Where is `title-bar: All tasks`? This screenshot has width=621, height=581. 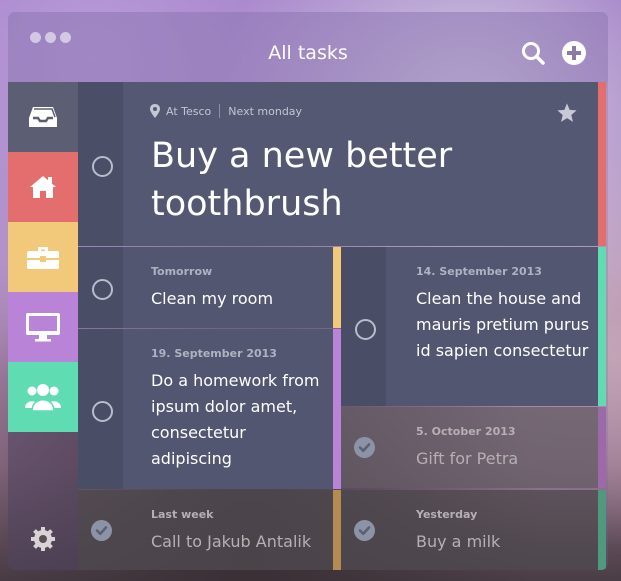
title-bar: All tasks is located at coordinates (308, 47).